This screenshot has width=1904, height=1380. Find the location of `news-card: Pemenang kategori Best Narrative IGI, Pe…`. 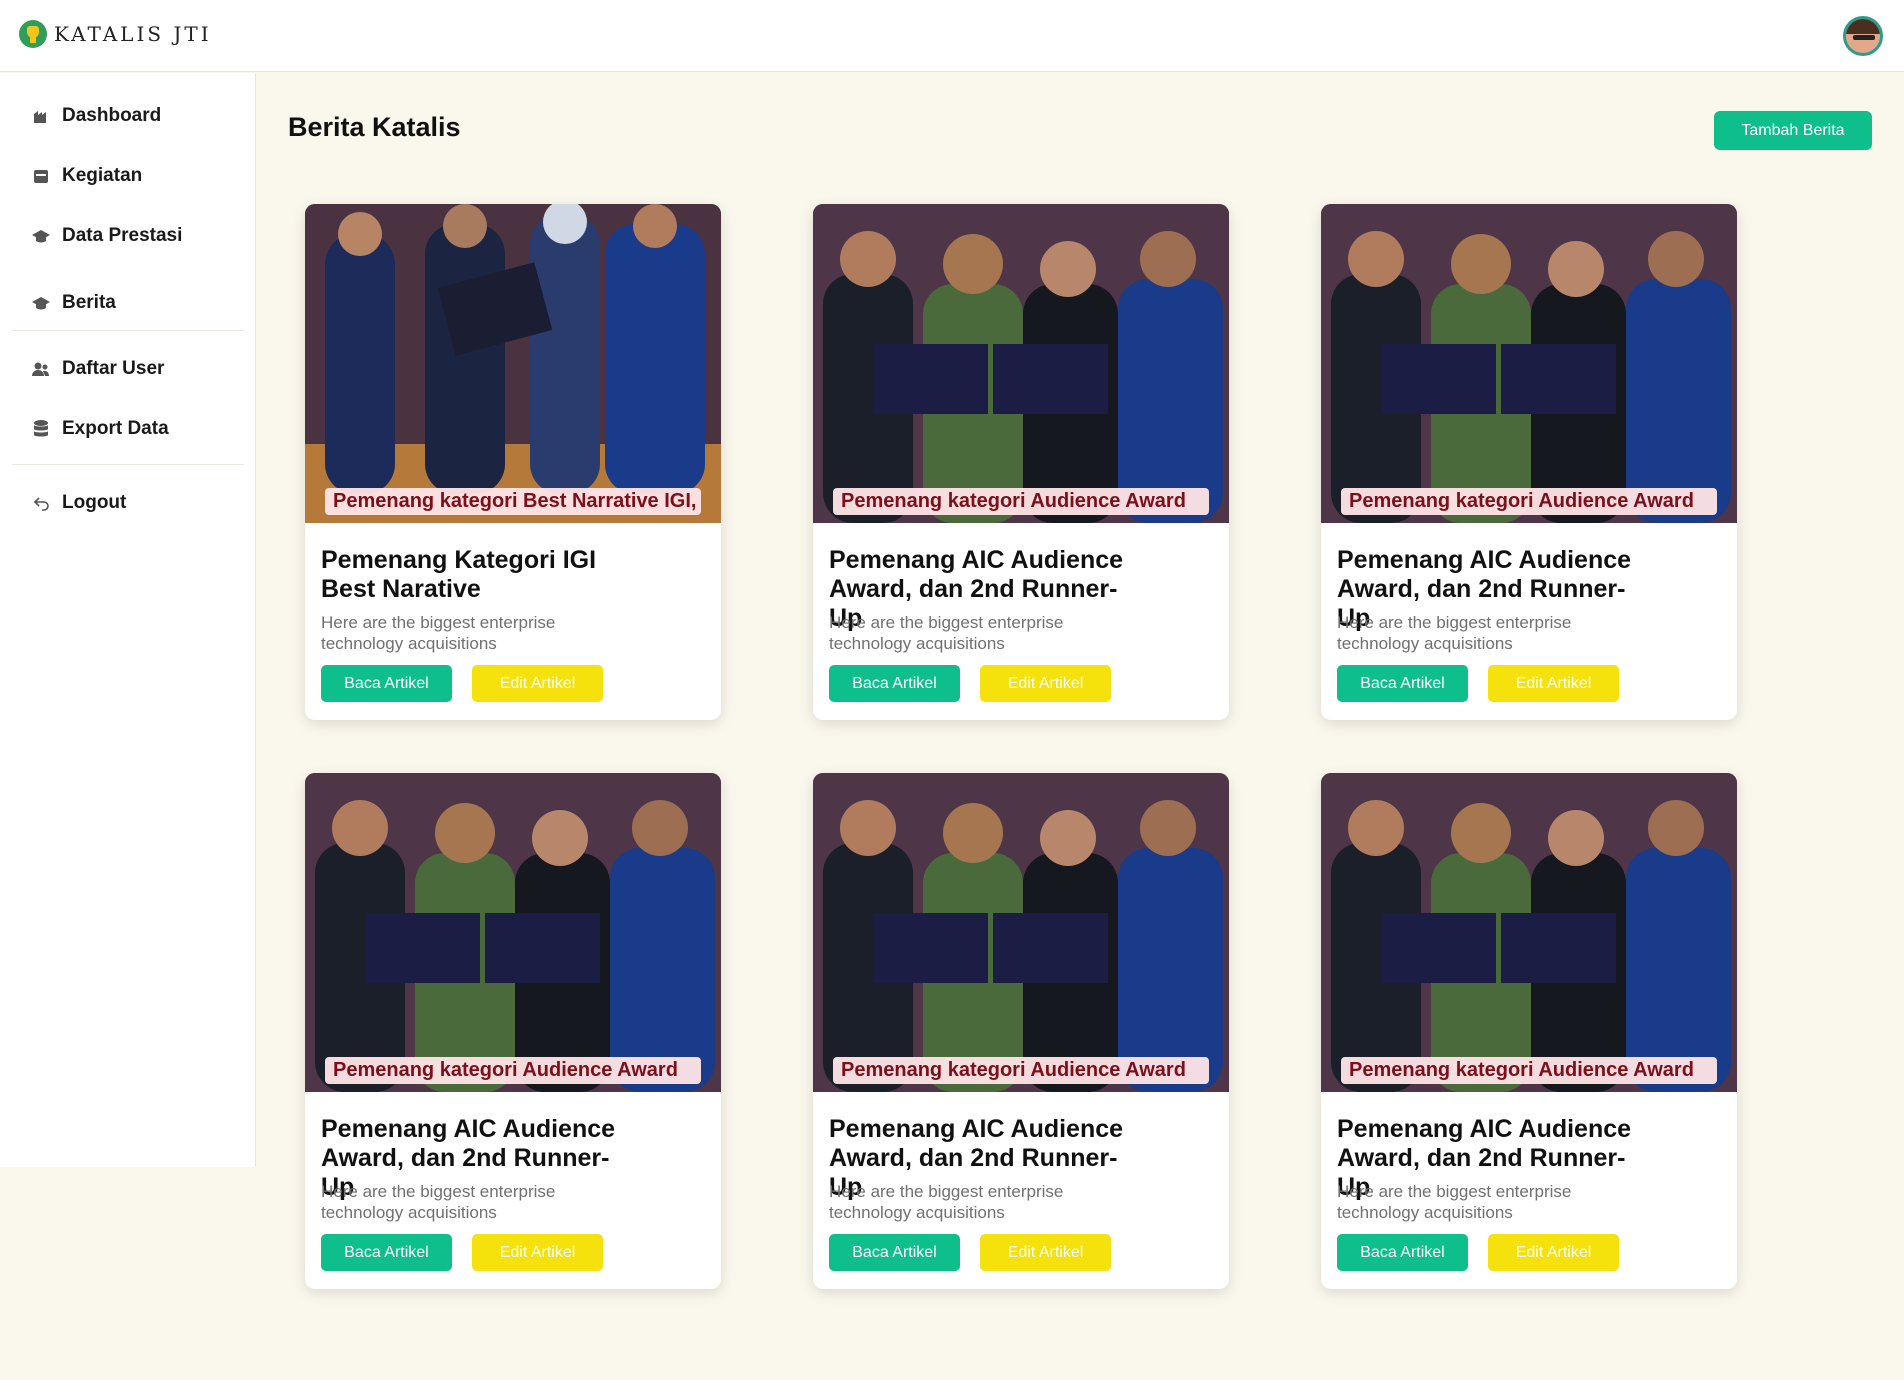

news-card: Pemenang kategori Best Narrative IGI, Pe… is located at coordinates (513, 462).